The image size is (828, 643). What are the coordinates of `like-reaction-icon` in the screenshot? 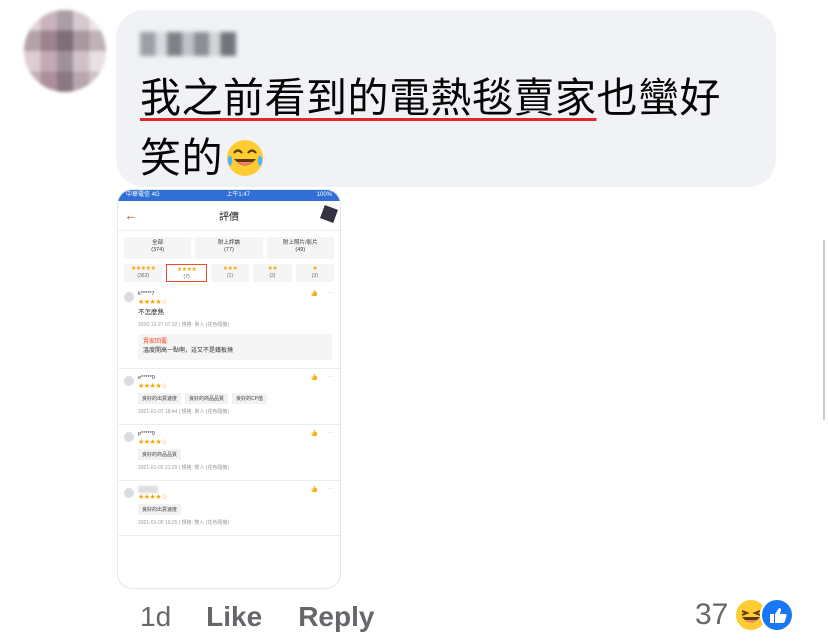 It's located at (777, 615).